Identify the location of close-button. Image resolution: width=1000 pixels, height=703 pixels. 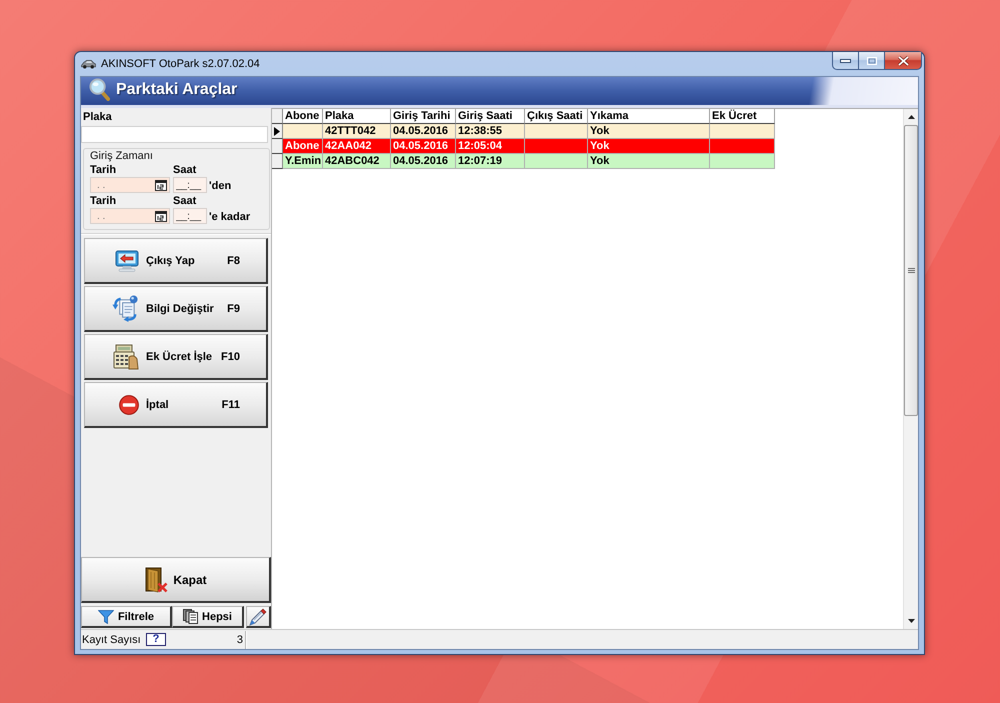
(903, 61).